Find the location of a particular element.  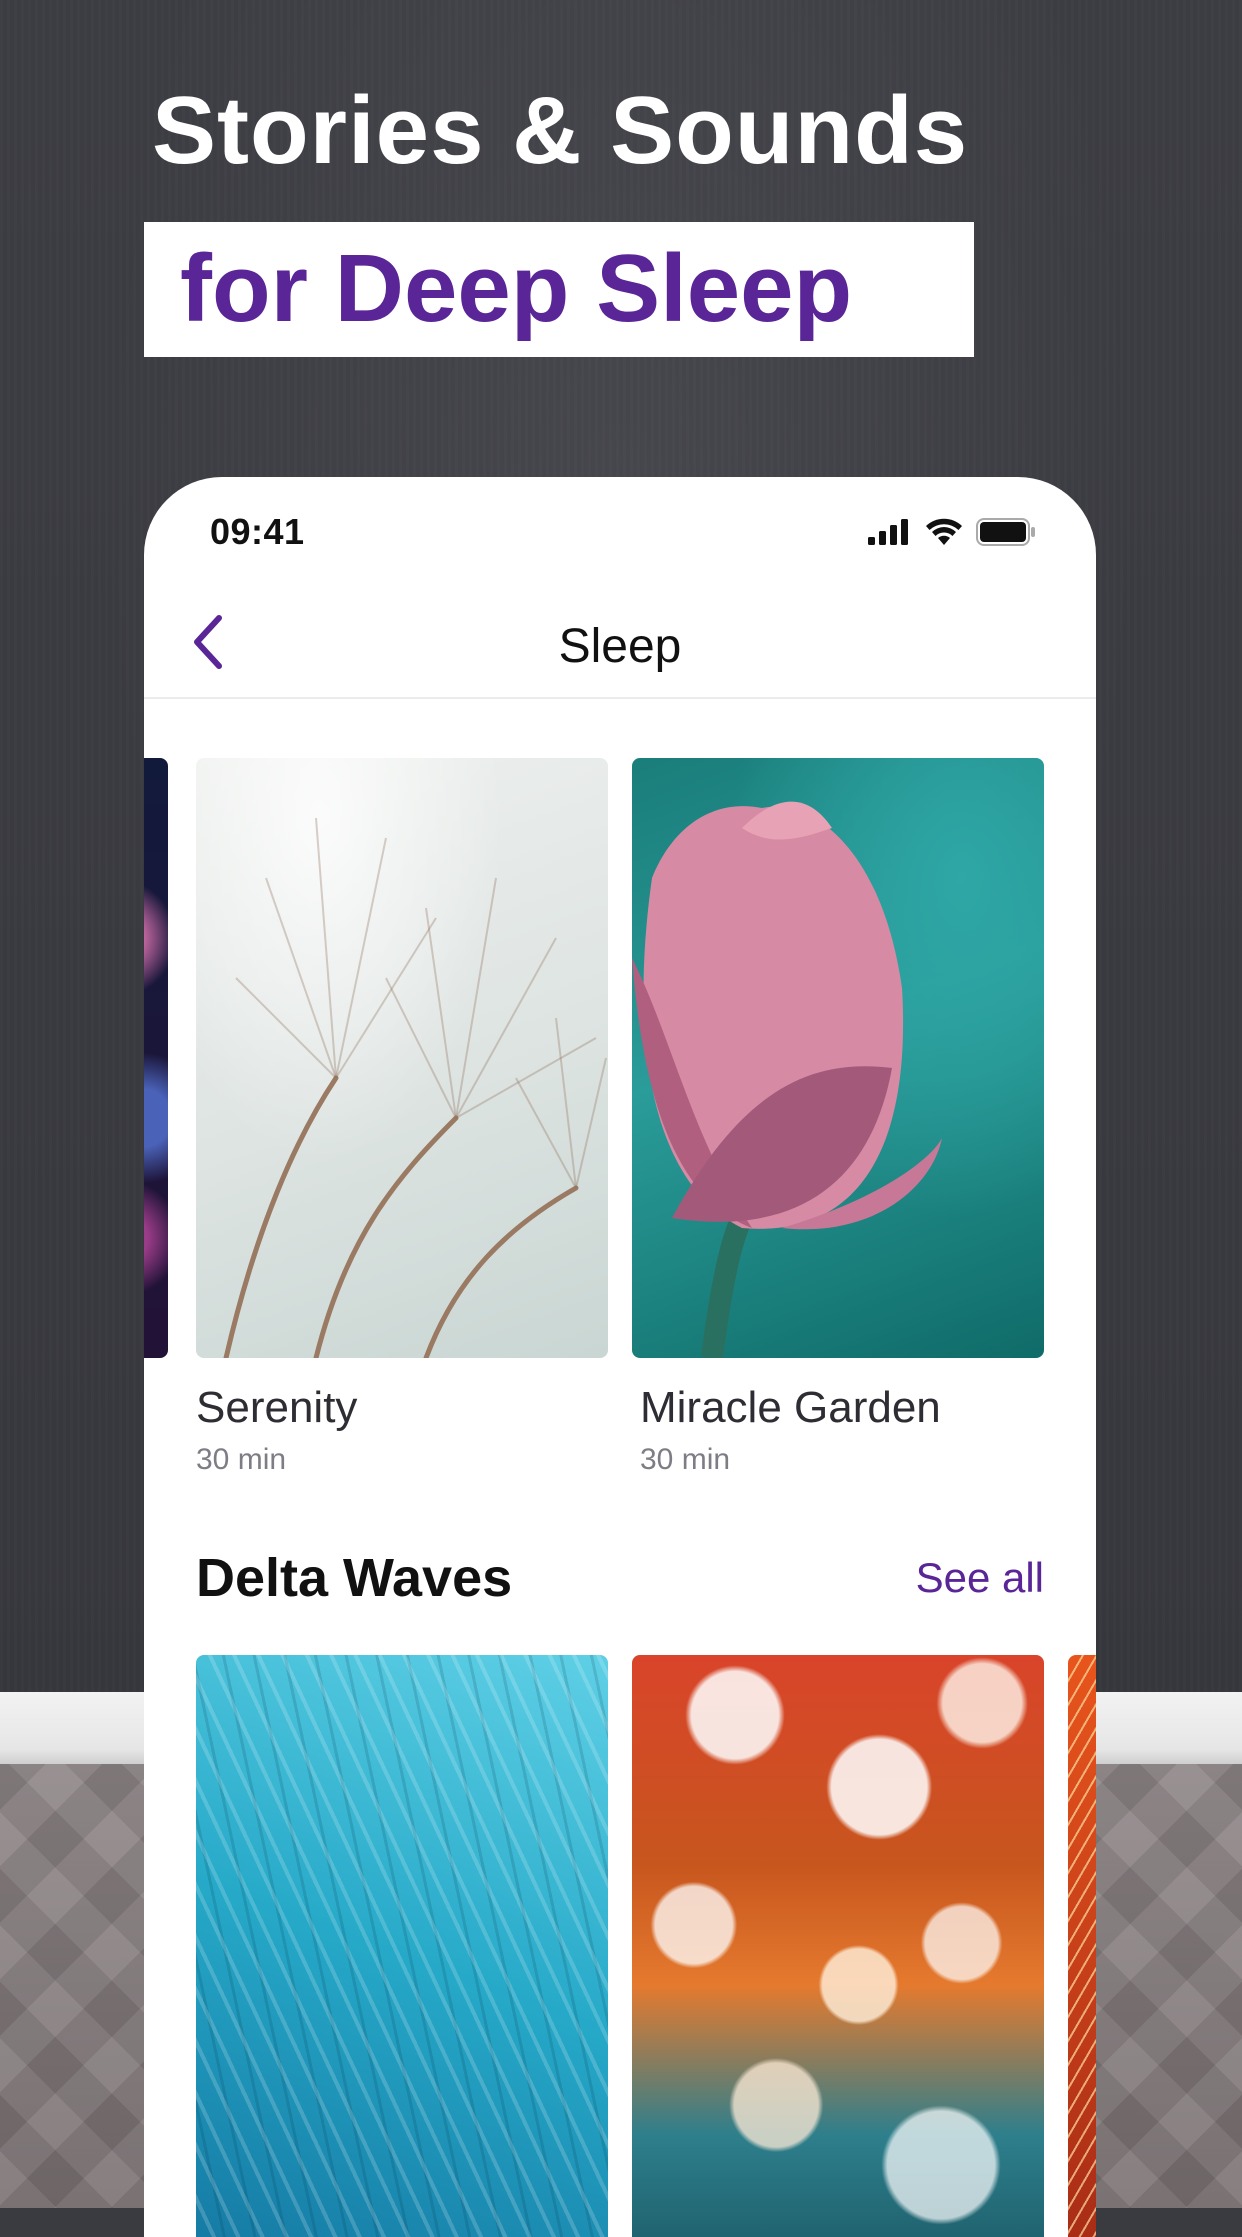

card-title-serenity: Serenity is located at coordinates (277, 1407).